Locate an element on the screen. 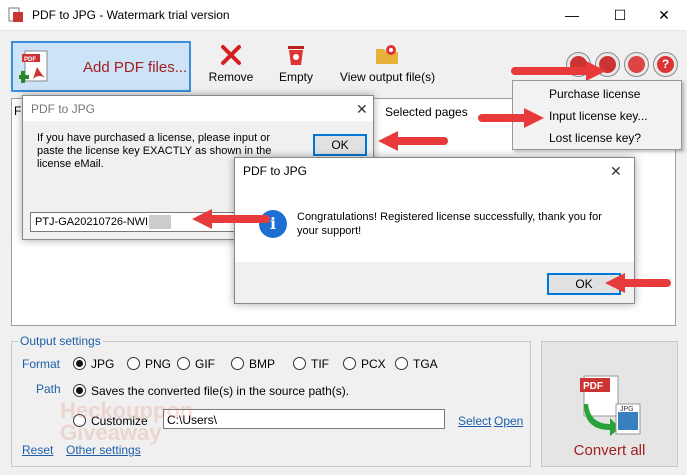 Image resolution: width=687 pixels, height=475 pixels. license-key-value: PTJ-GA20210726-NWI is located at coordinates (92, 222).